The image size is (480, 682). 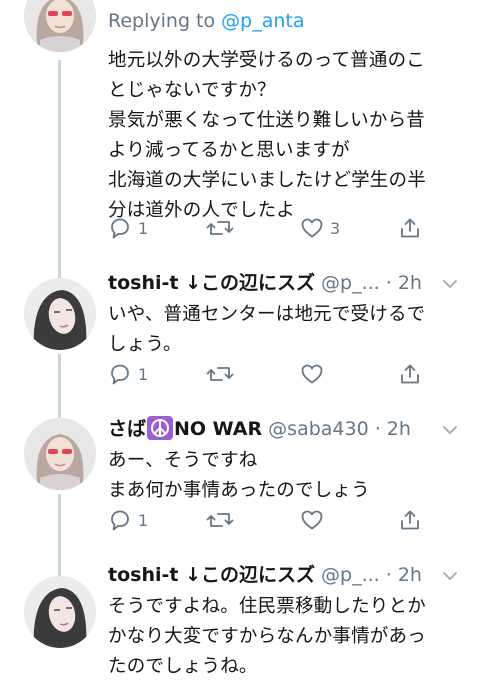 What do you see at coordinates (335, 228) in the screenshot?
I see `like-count: 3` at bounding box center [335, 228].